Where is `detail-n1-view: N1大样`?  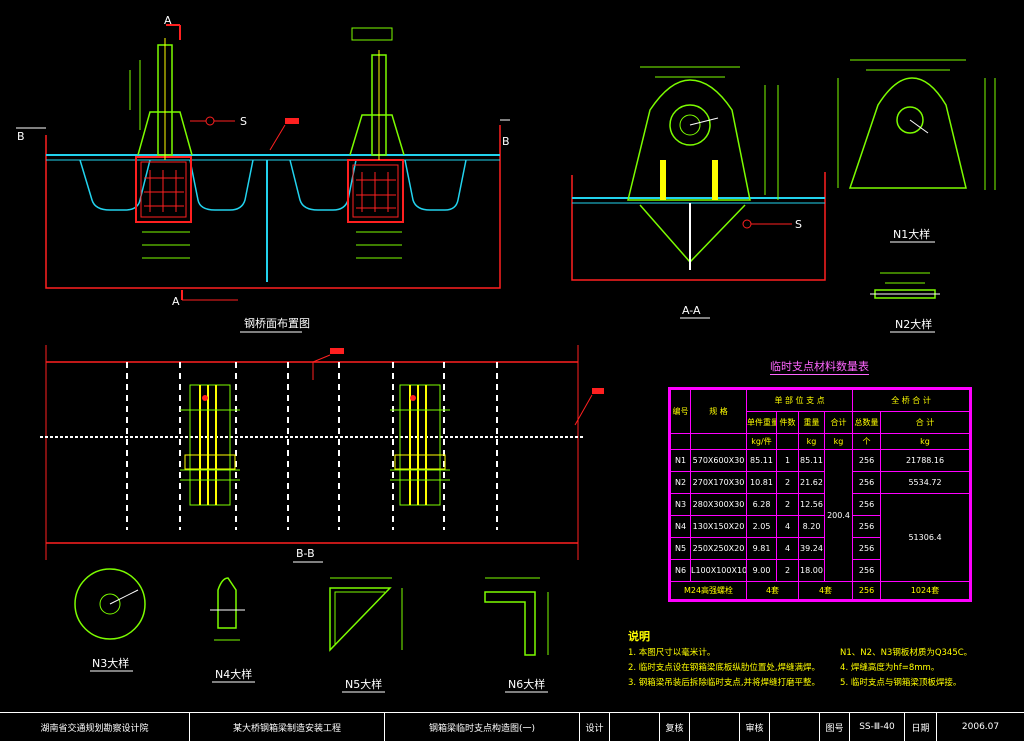
detail-n1-view: N1大样 is located at coordinates (916, 151).